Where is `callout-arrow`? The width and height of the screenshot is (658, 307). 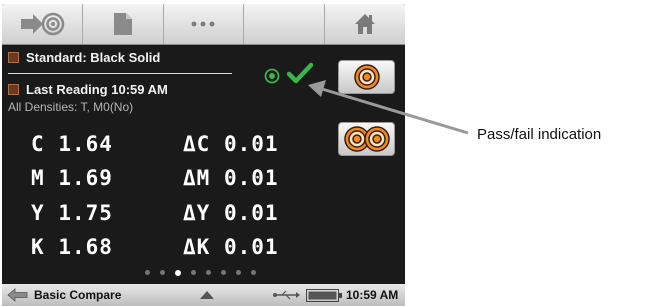 callout-arrow is located at coordinates (388, 107).